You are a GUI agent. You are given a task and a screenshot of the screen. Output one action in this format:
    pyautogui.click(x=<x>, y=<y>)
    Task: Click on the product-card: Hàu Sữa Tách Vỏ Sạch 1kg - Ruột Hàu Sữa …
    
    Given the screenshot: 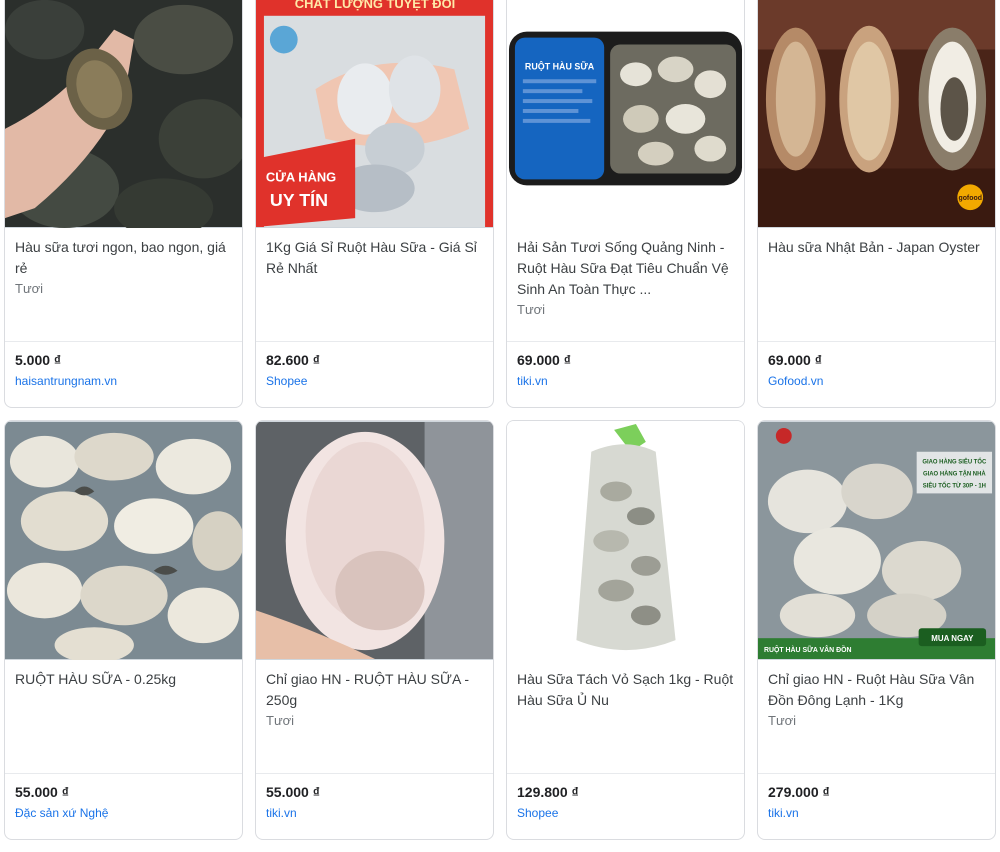 What is the action you would take?
    pyautogui.click(x=625, y=630)
    